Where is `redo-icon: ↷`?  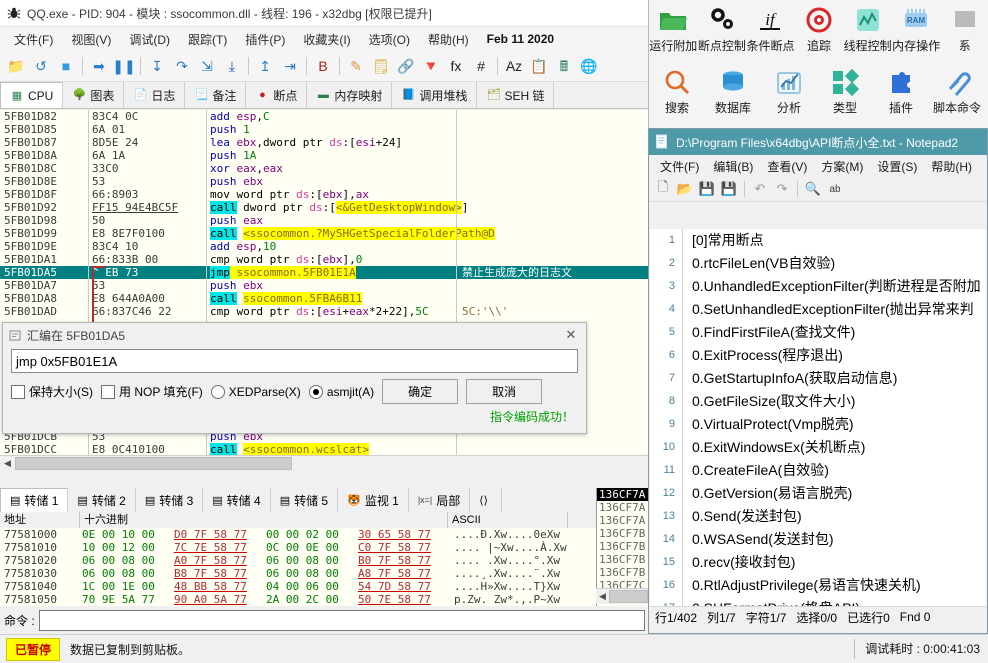
redo-icon: ↷ is located at coordinates (782, 189).